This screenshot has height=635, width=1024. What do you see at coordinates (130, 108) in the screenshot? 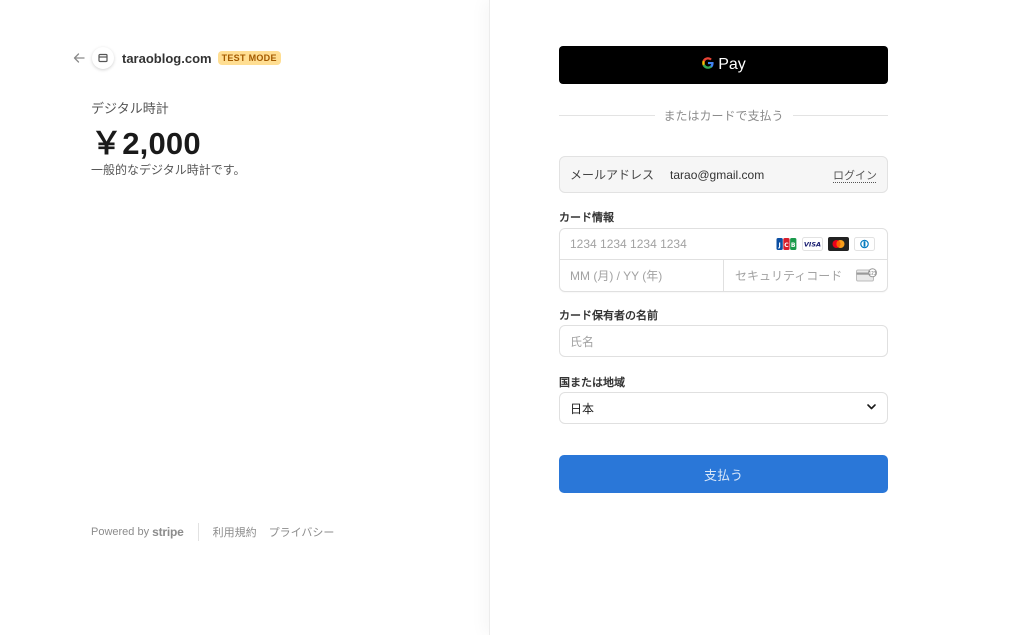
I see `product-name: デジタル時計` at bounding box center [130, 108].